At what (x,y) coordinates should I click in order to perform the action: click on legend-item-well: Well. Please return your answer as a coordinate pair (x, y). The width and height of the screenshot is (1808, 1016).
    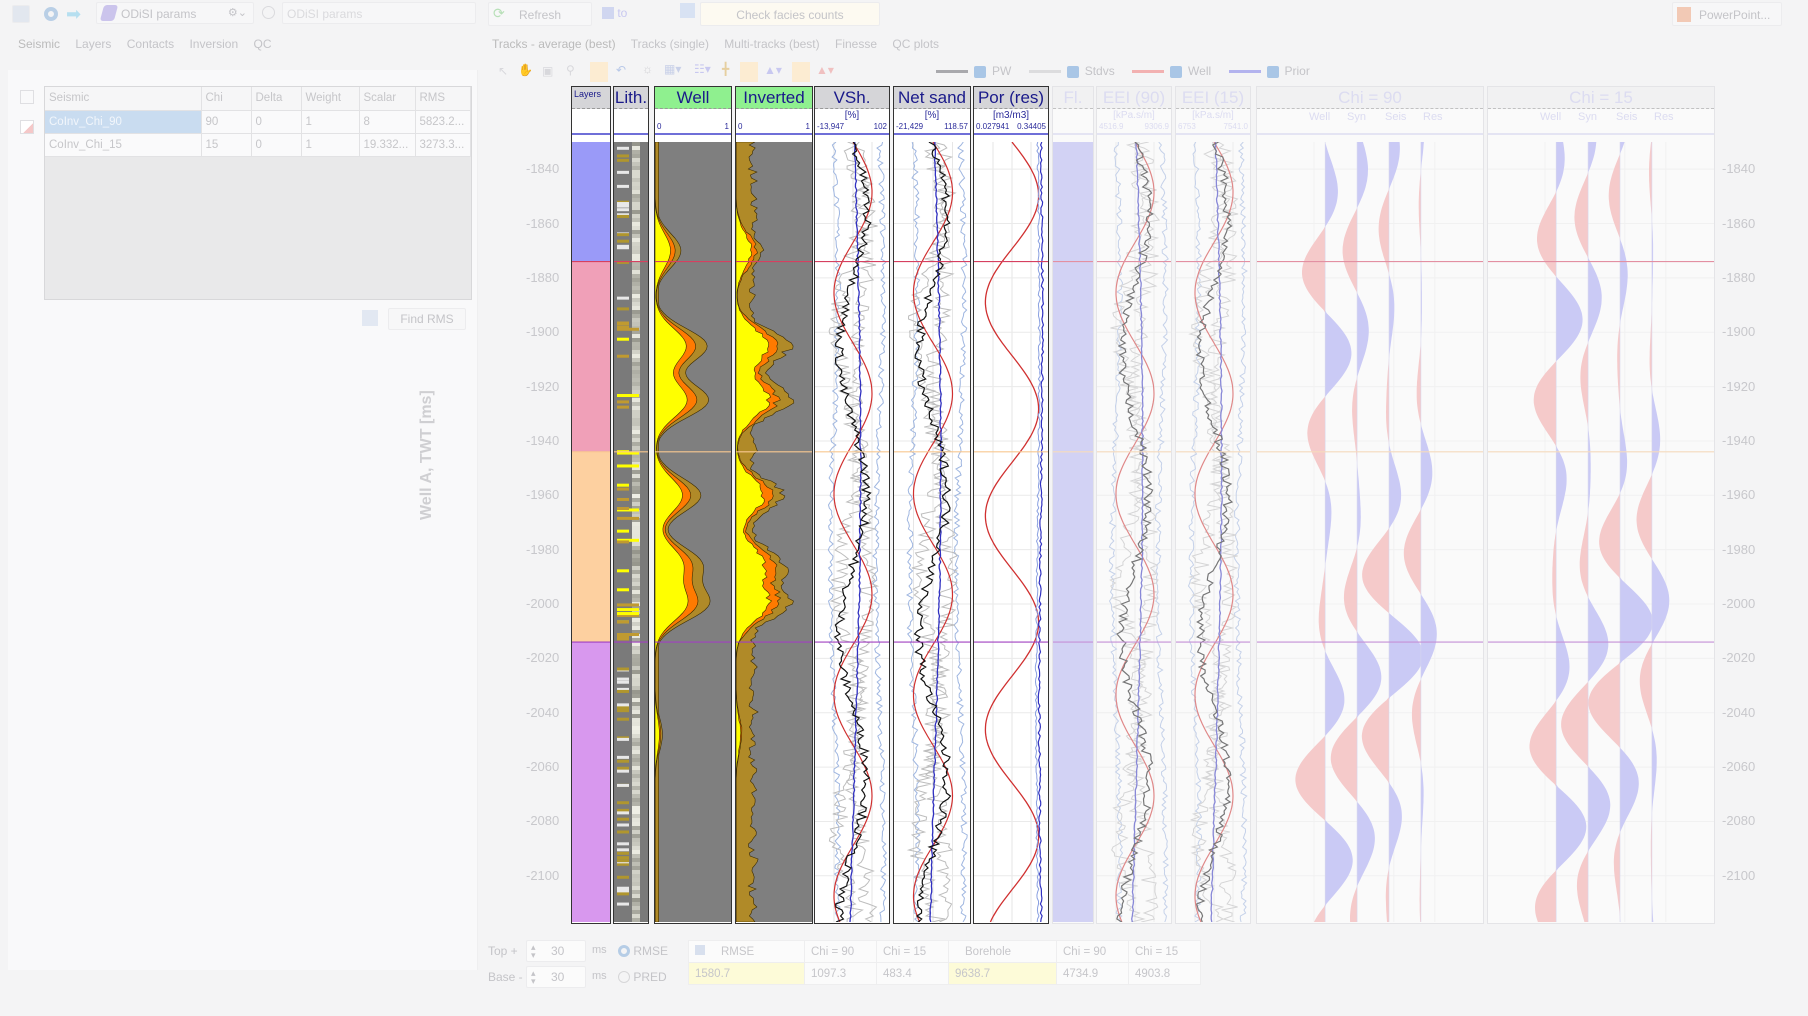
    Looking at the image, I should click on (1171, 71).